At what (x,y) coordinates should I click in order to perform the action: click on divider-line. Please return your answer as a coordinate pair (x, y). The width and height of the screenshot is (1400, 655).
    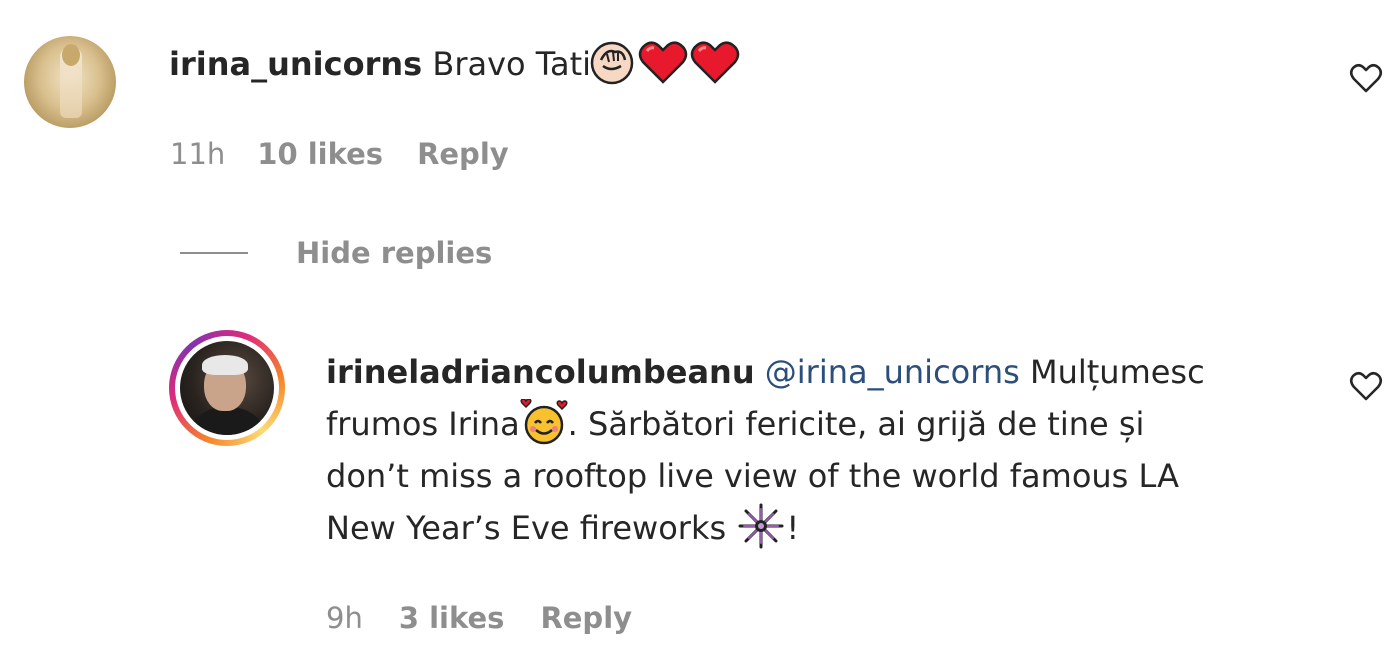
    Looking at the image, I should click on (214, 253).